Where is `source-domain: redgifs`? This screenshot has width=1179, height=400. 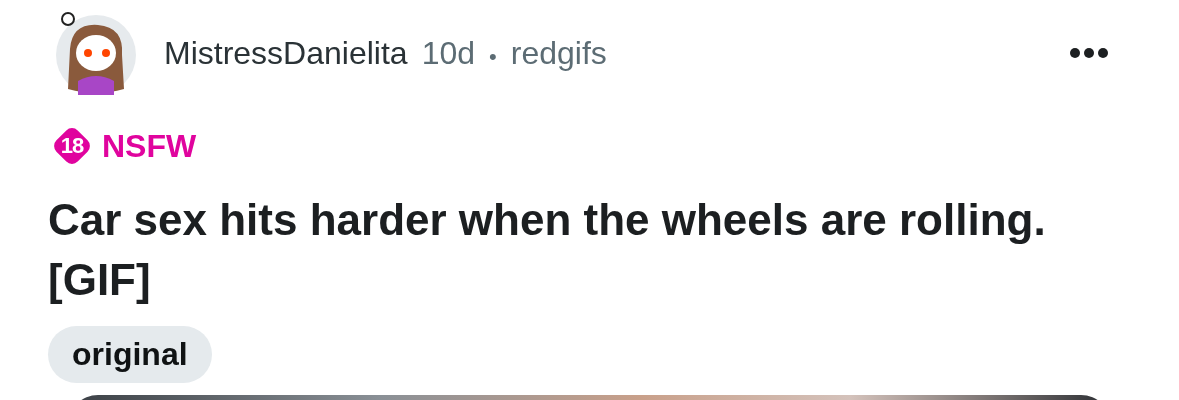
source-domain: redgifs is located at coordinates (558, 53).